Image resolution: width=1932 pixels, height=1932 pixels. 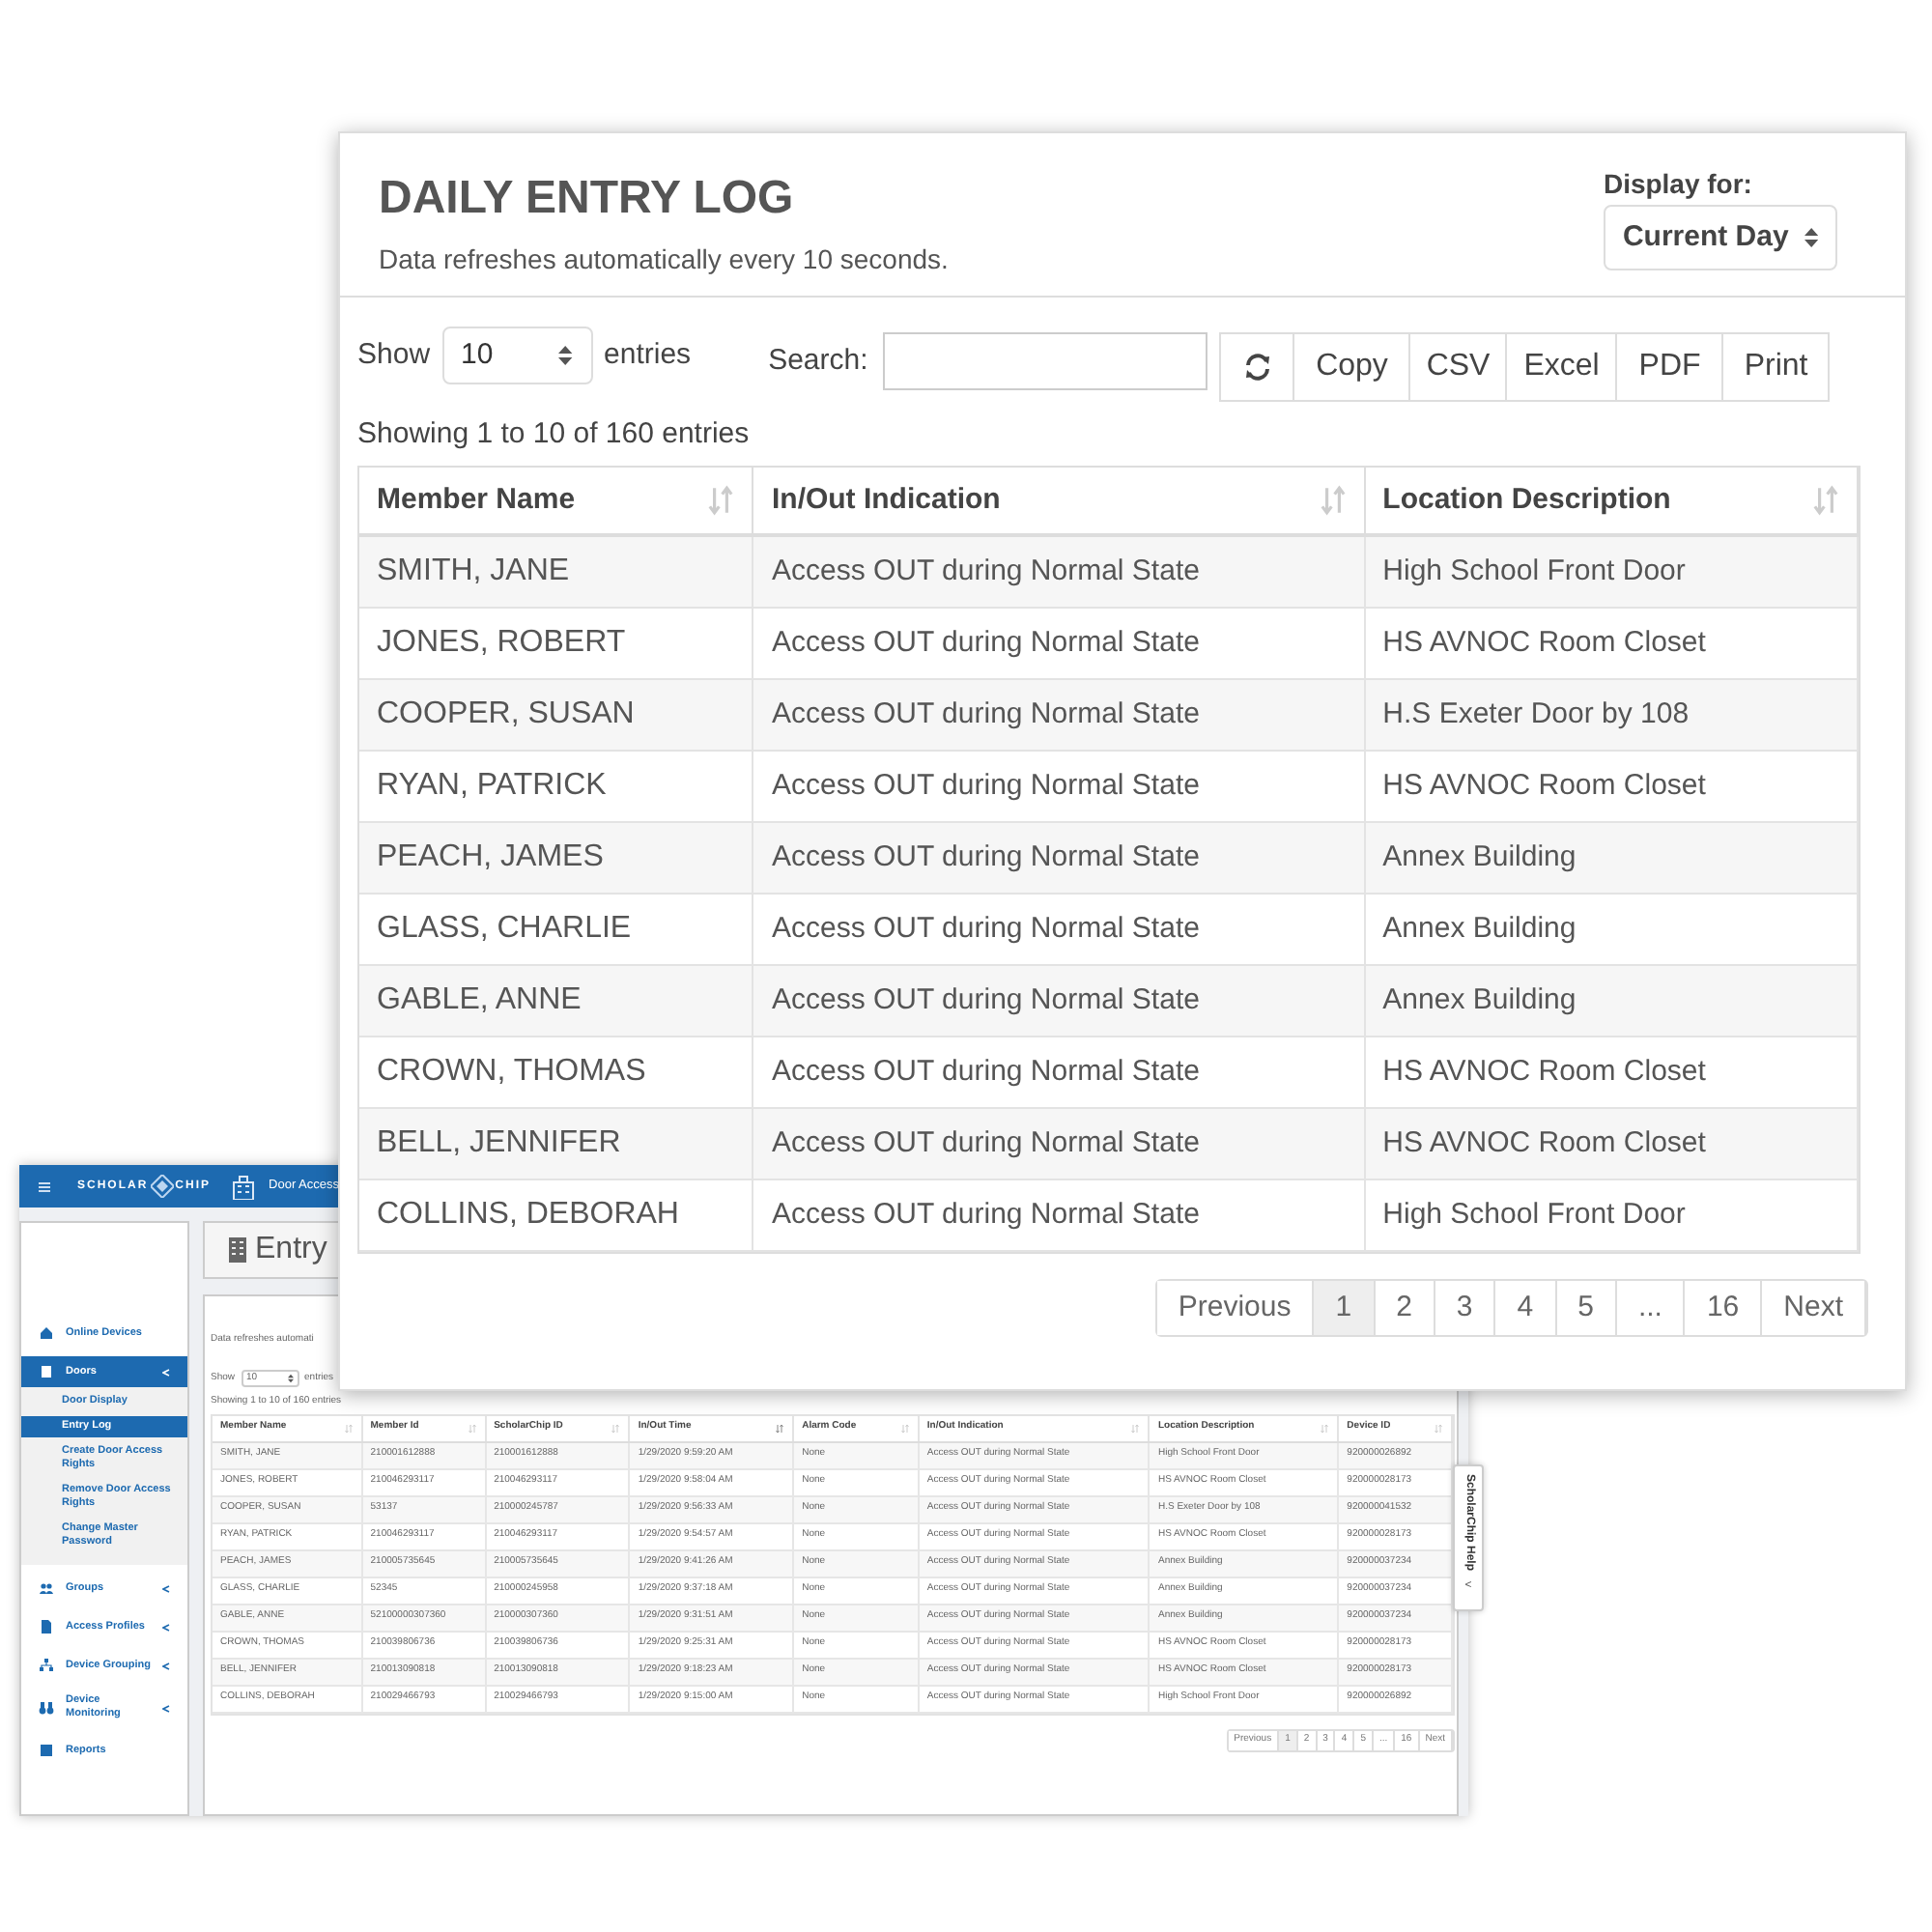 What do you see at coordinates (556, 929) in the screenshot?
I see `table-cell: GLASS, CHARLIE` at bounding box center [556, 929].